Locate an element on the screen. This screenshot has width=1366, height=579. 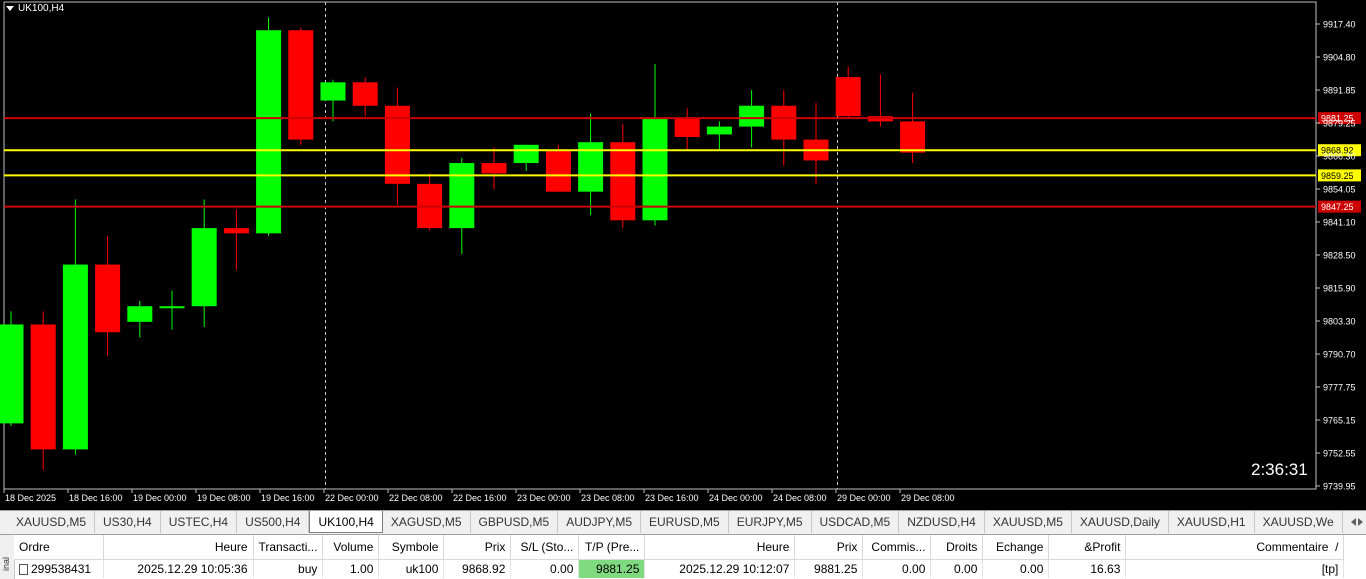
col-header-close-time: Heure is located at coordinates (720, 547).